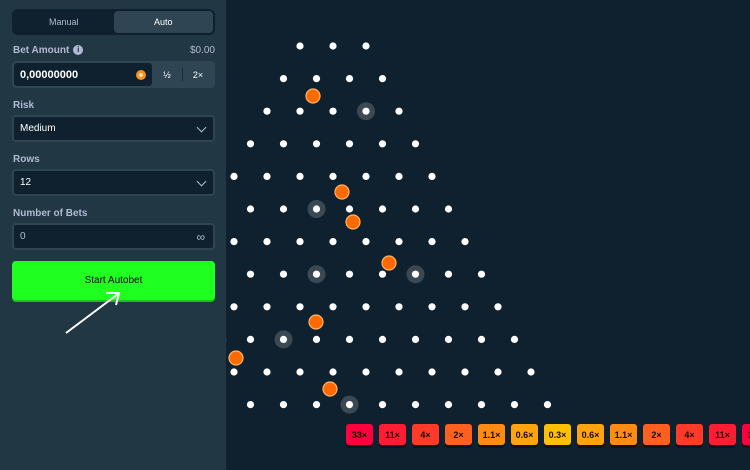 This screenshot has height=470, width=750. Describe the element at coordinates (200, 237) in the screenshot. I see `infinity-icon: ∞` at that location.